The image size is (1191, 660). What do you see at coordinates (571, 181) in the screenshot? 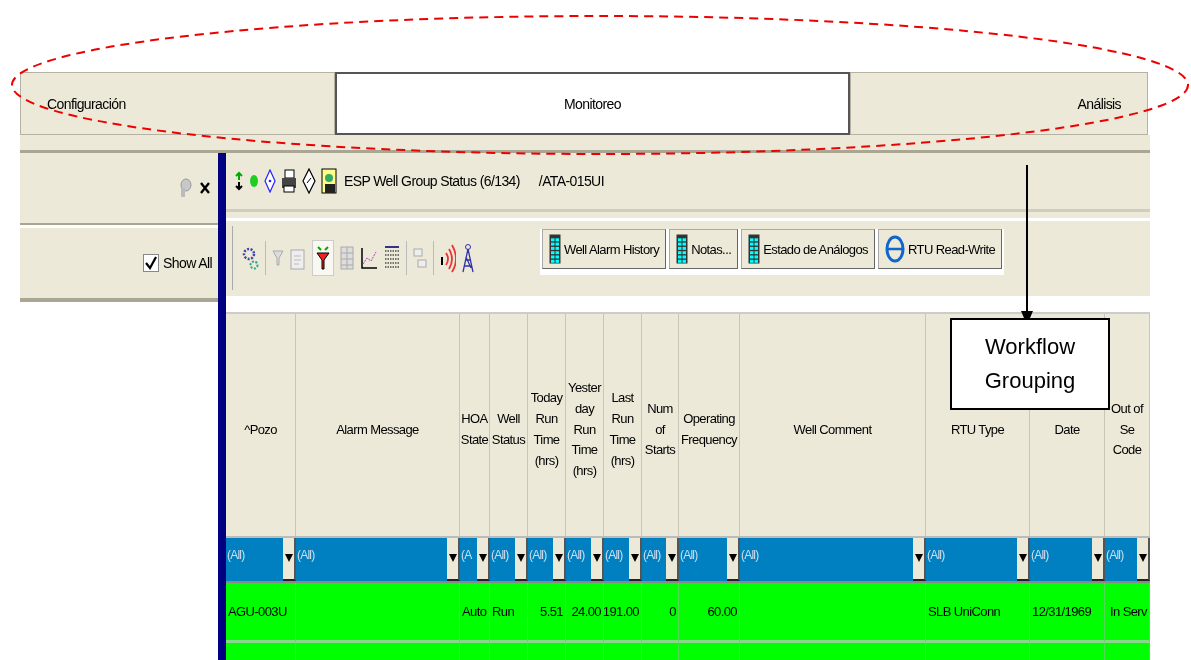
I see `view-path: /ATA-015UI` at bounding box center [571, 181].